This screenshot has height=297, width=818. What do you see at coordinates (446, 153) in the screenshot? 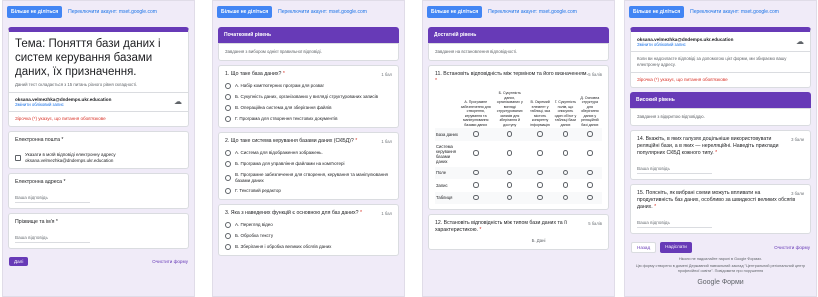
I see `grid-row-label: Система керування базами даних` at bounding box center [446, 153].